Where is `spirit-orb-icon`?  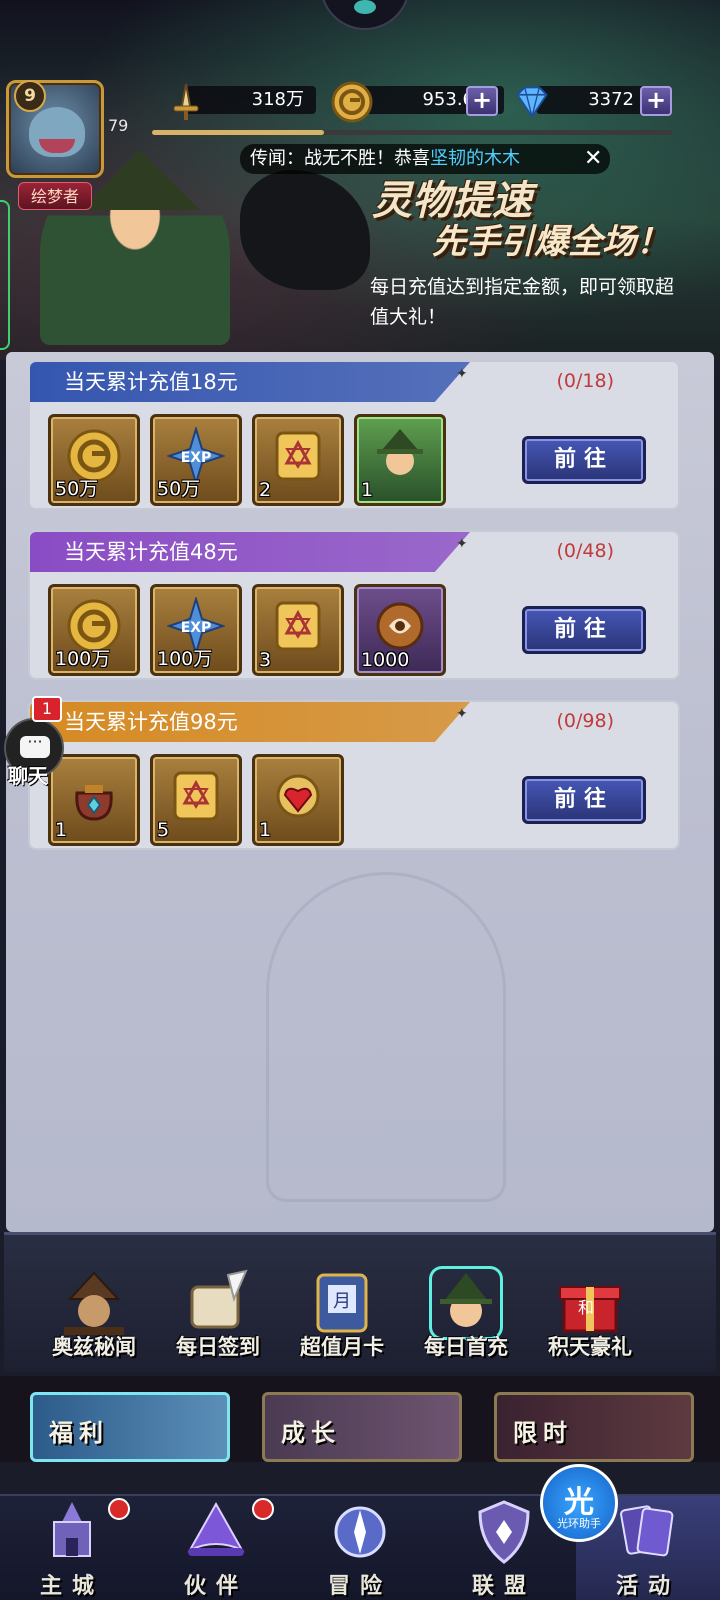
spirit-orb-icon is located at coordinates (400, 626).